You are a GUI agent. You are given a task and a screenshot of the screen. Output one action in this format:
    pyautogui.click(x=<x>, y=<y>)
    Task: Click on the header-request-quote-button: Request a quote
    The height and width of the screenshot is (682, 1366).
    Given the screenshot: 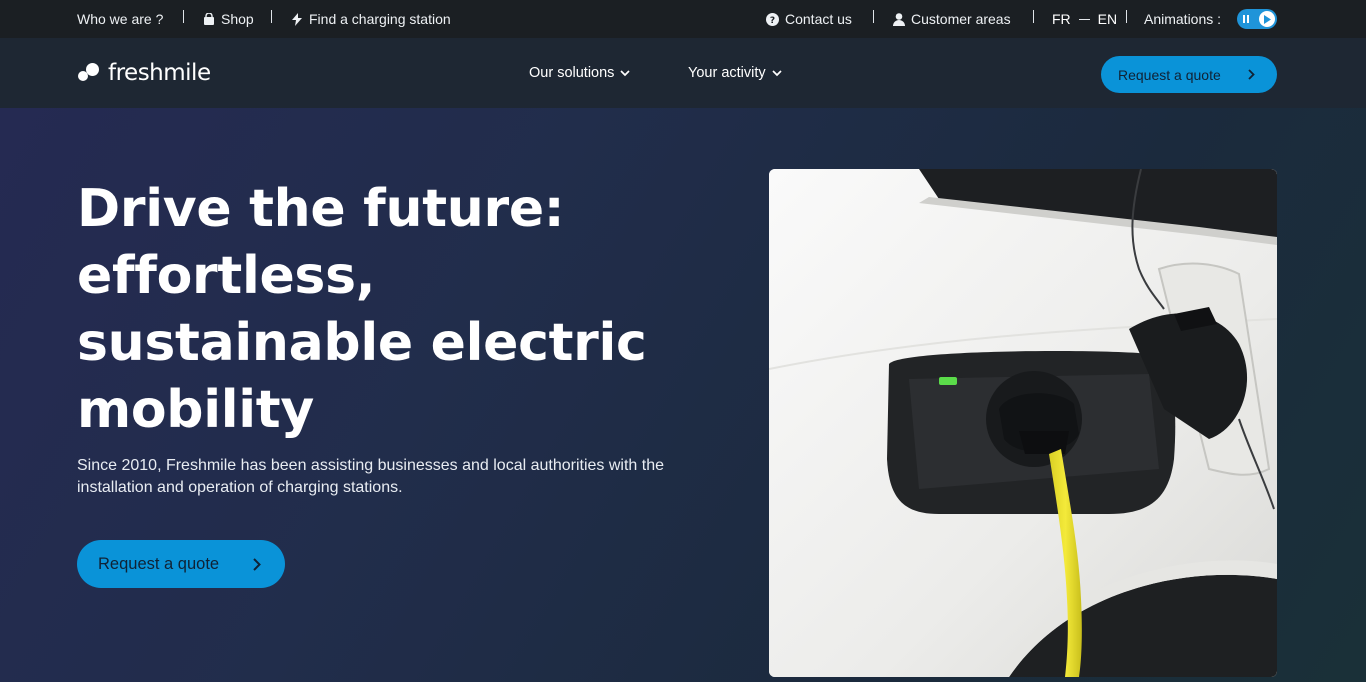 What is the action you would take?
    pyautogui.click(x=1189, y=74)
    